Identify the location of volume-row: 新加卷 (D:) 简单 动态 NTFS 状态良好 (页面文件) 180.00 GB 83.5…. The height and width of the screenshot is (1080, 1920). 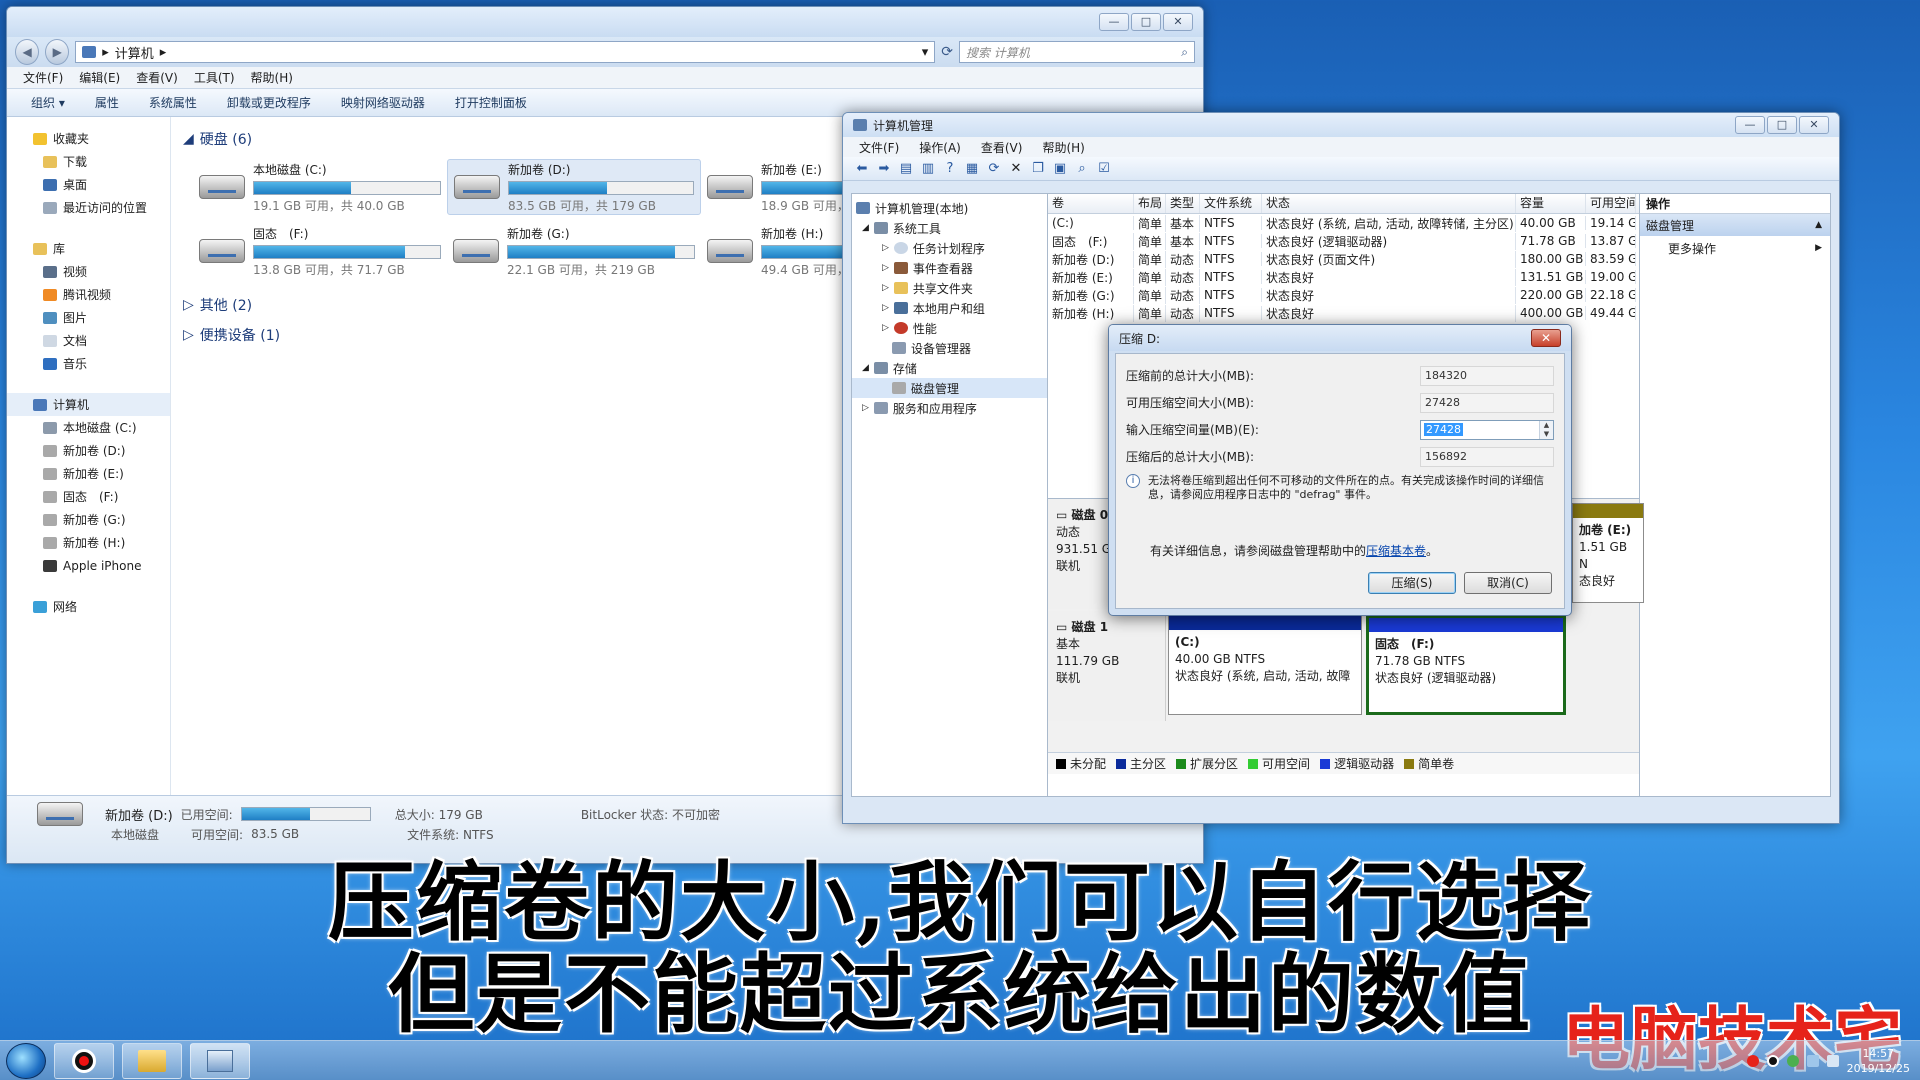
(1343, 259).